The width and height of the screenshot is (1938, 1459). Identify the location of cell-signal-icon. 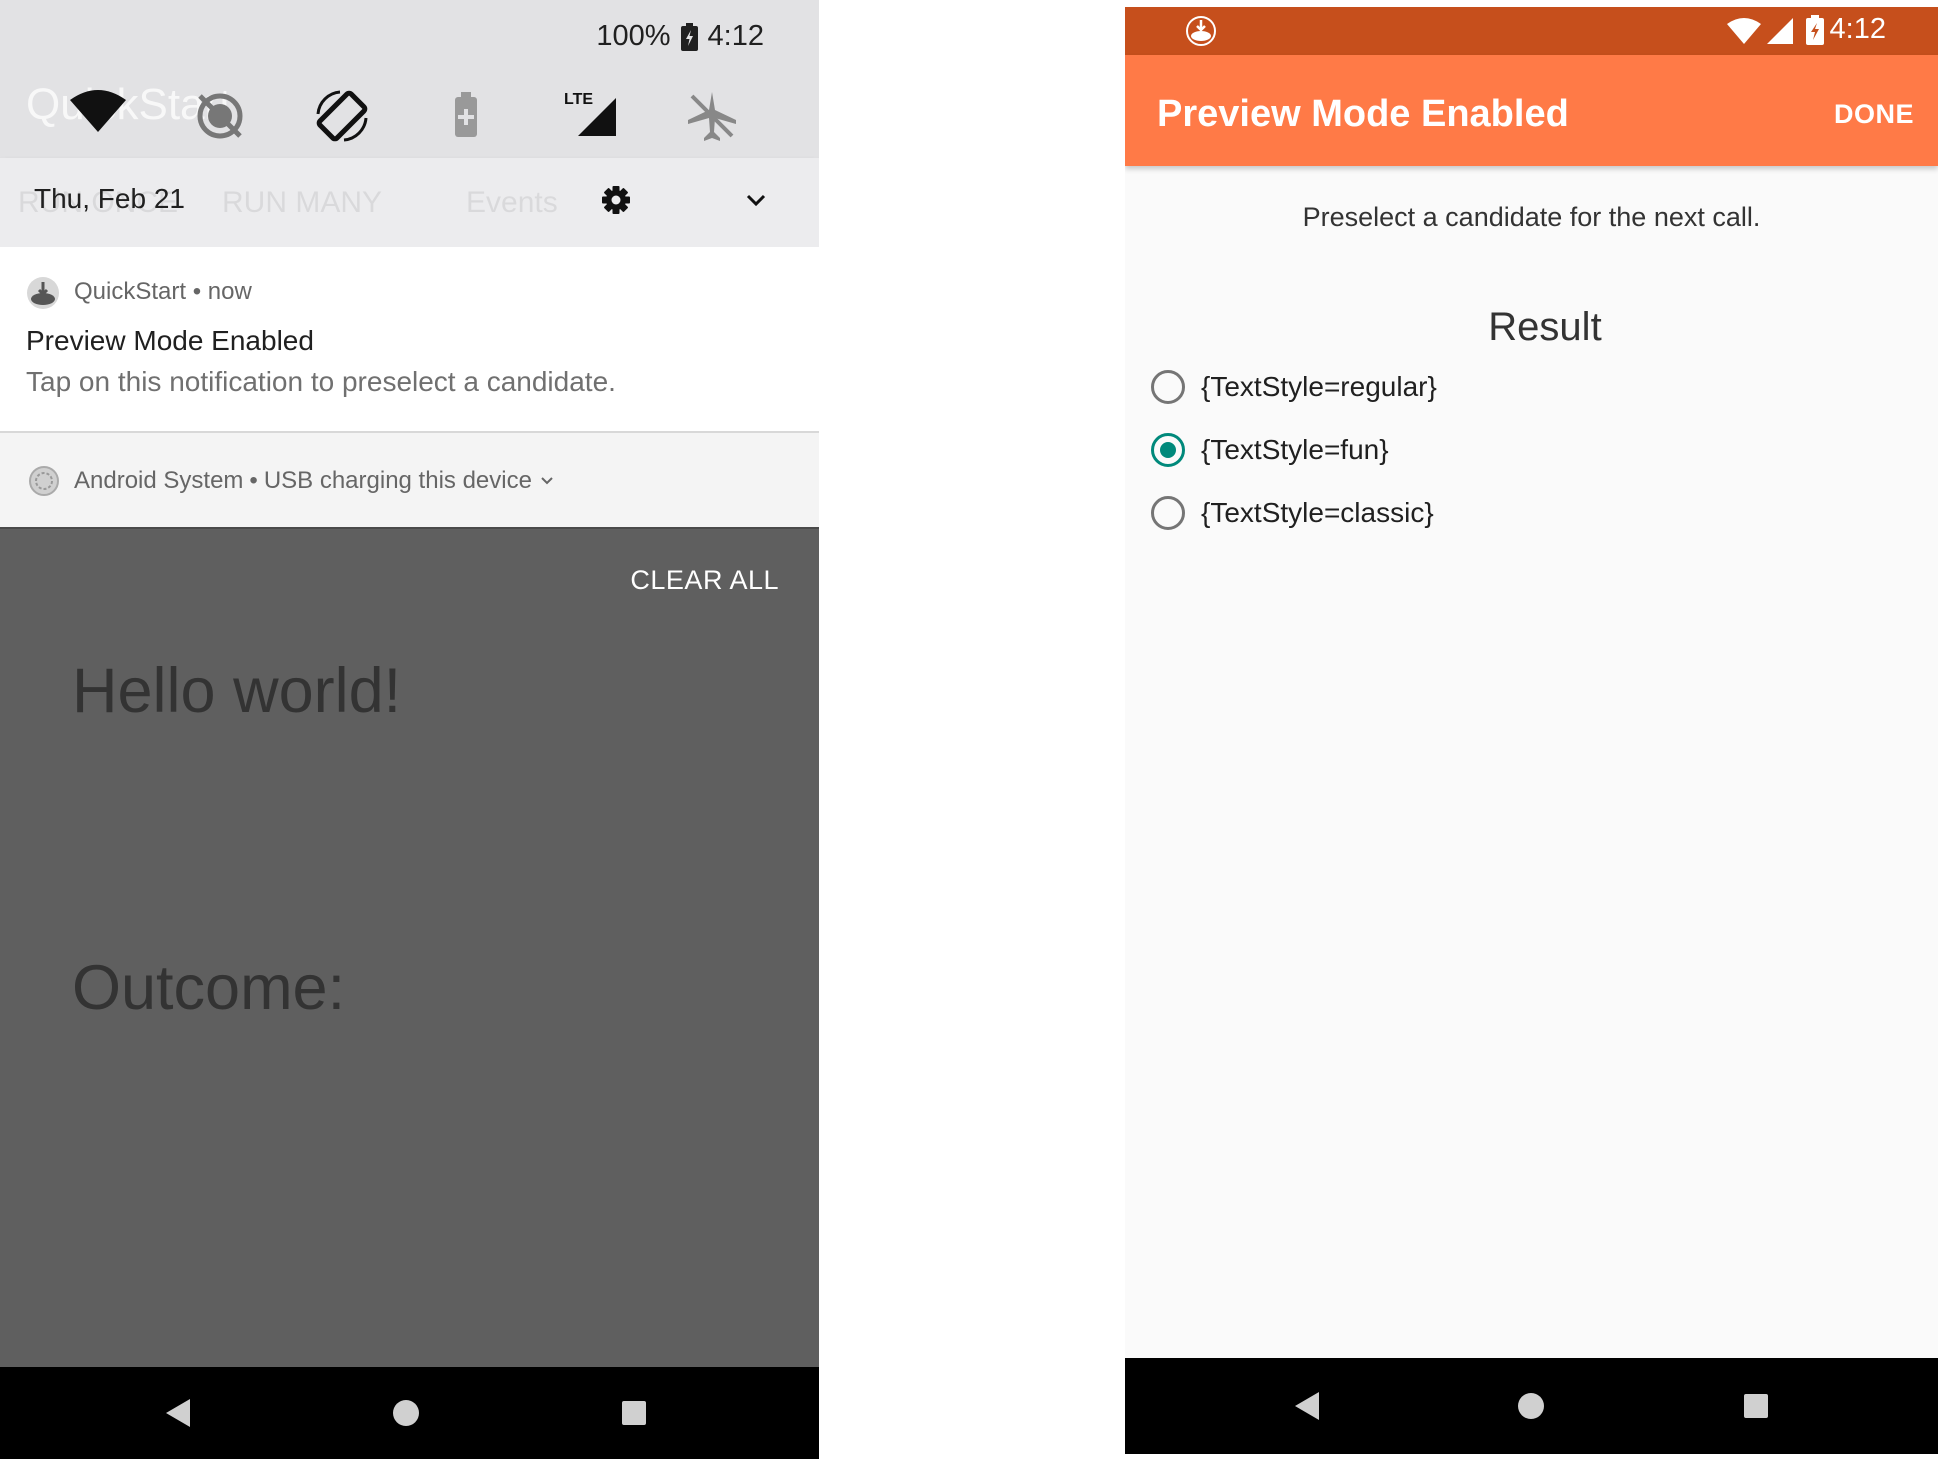
(1780, 31).